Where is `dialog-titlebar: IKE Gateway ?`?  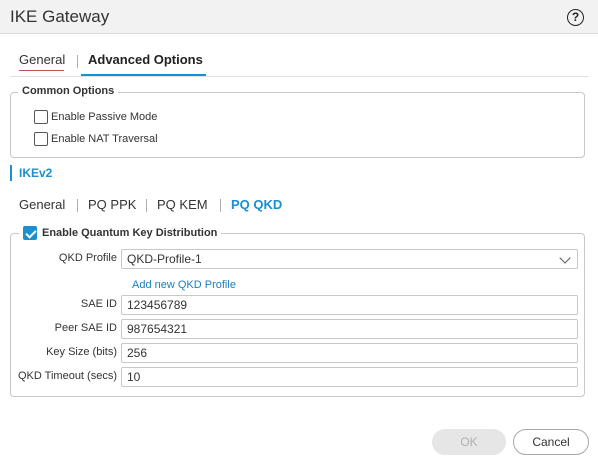
dialog-titlebar: IKE Gateway ? is located at coordinates (299, 17).